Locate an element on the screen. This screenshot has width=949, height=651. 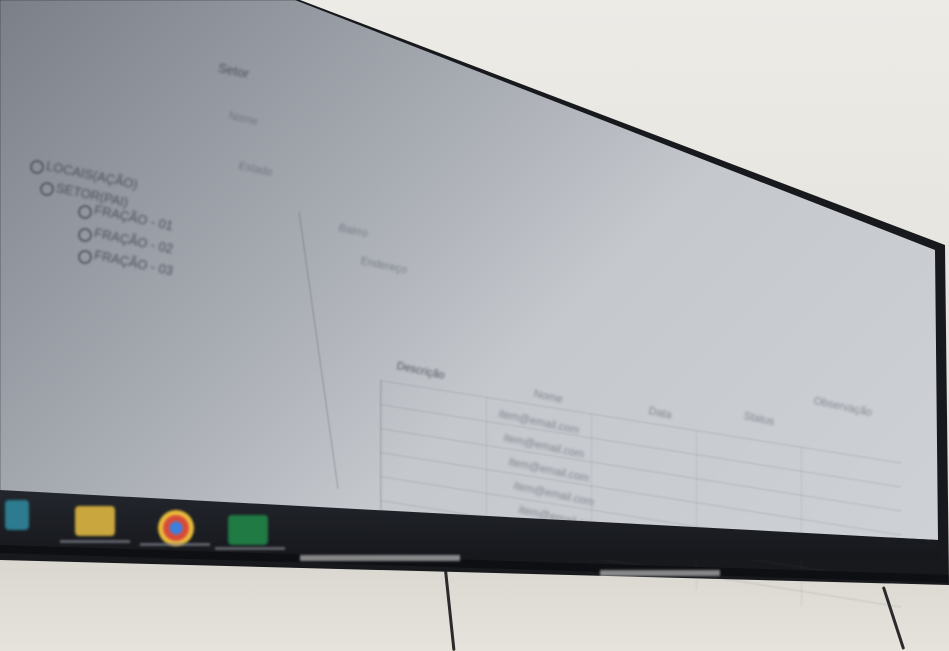
chrome-icon is located at coordinates (176, 528).